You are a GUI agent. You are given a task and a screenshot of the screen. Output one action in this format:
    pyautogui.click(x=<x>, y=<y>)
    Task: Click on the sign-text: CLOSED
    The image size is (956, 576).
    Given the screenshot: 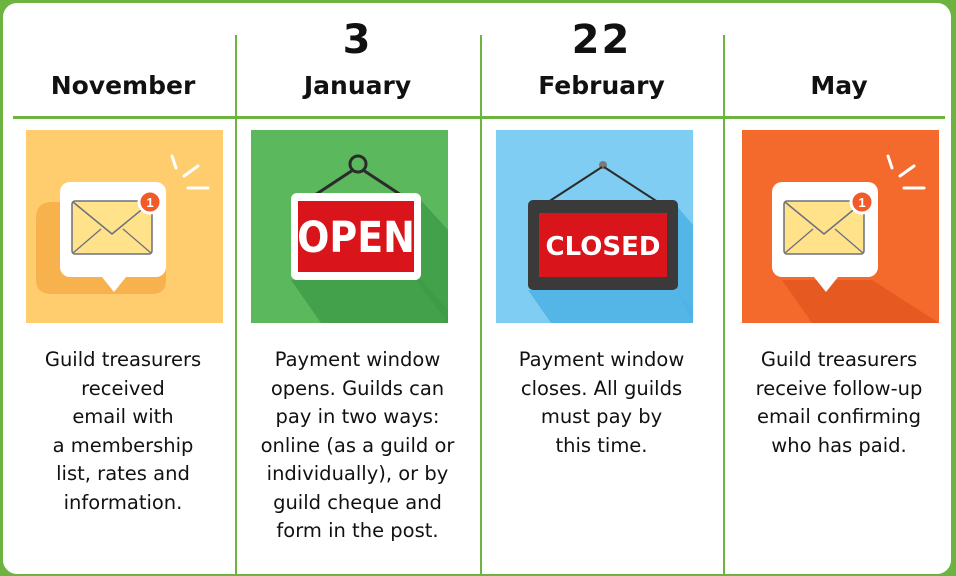 What is the action you would take?
    pyautogui.click(x=603, y=247)
    